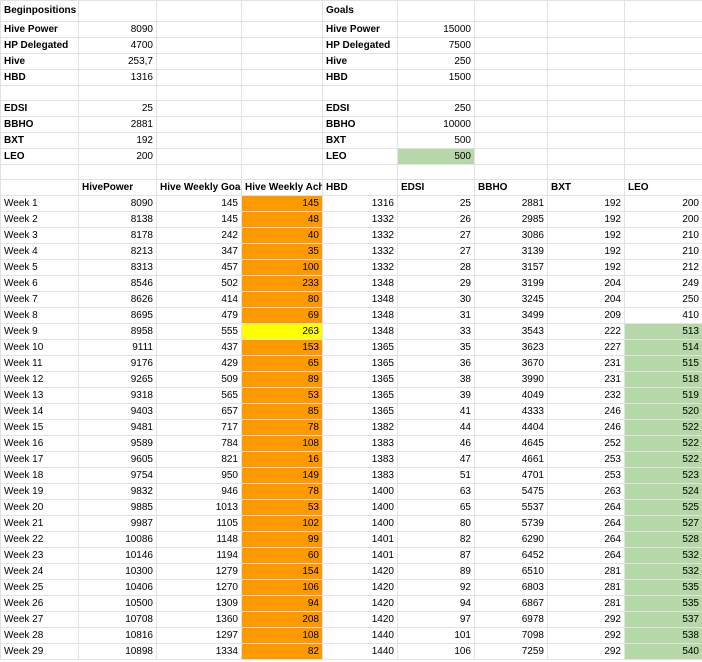 The width and height of the screenshot is (702, 662). I want to click on goal-value: 10000, so click(436, 124).